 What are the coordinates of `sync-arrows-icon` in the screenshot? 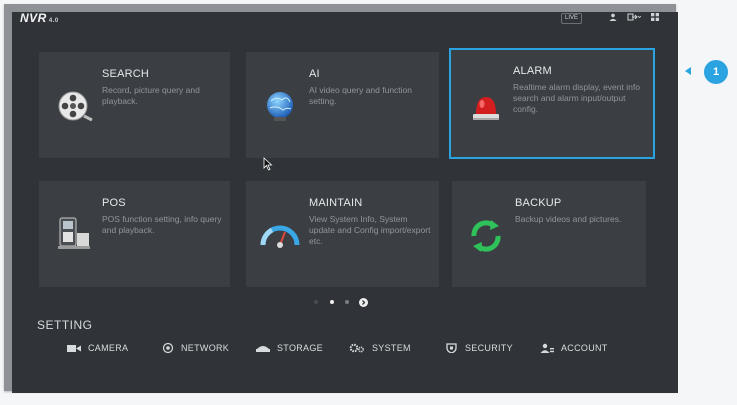 It's located at (486, 236).